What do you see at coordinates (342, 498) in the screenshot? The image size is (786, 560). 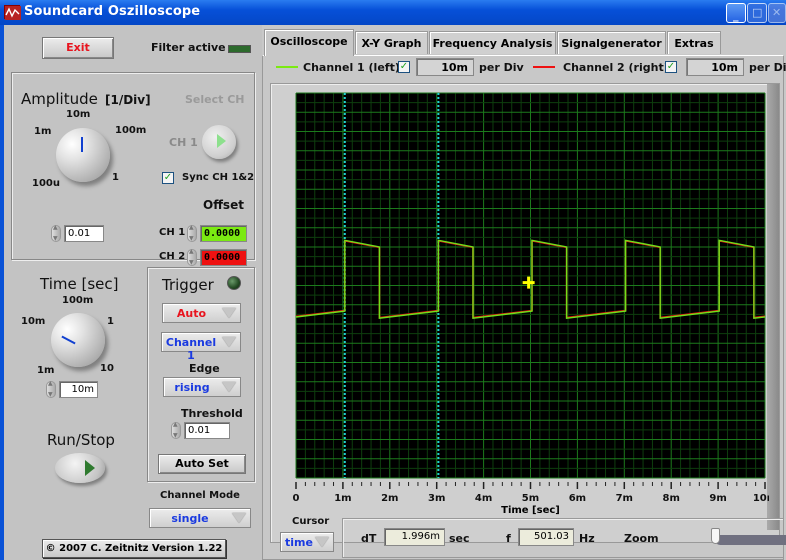 I see `x-tick-label: 1m` at bounding box center [342, 498].